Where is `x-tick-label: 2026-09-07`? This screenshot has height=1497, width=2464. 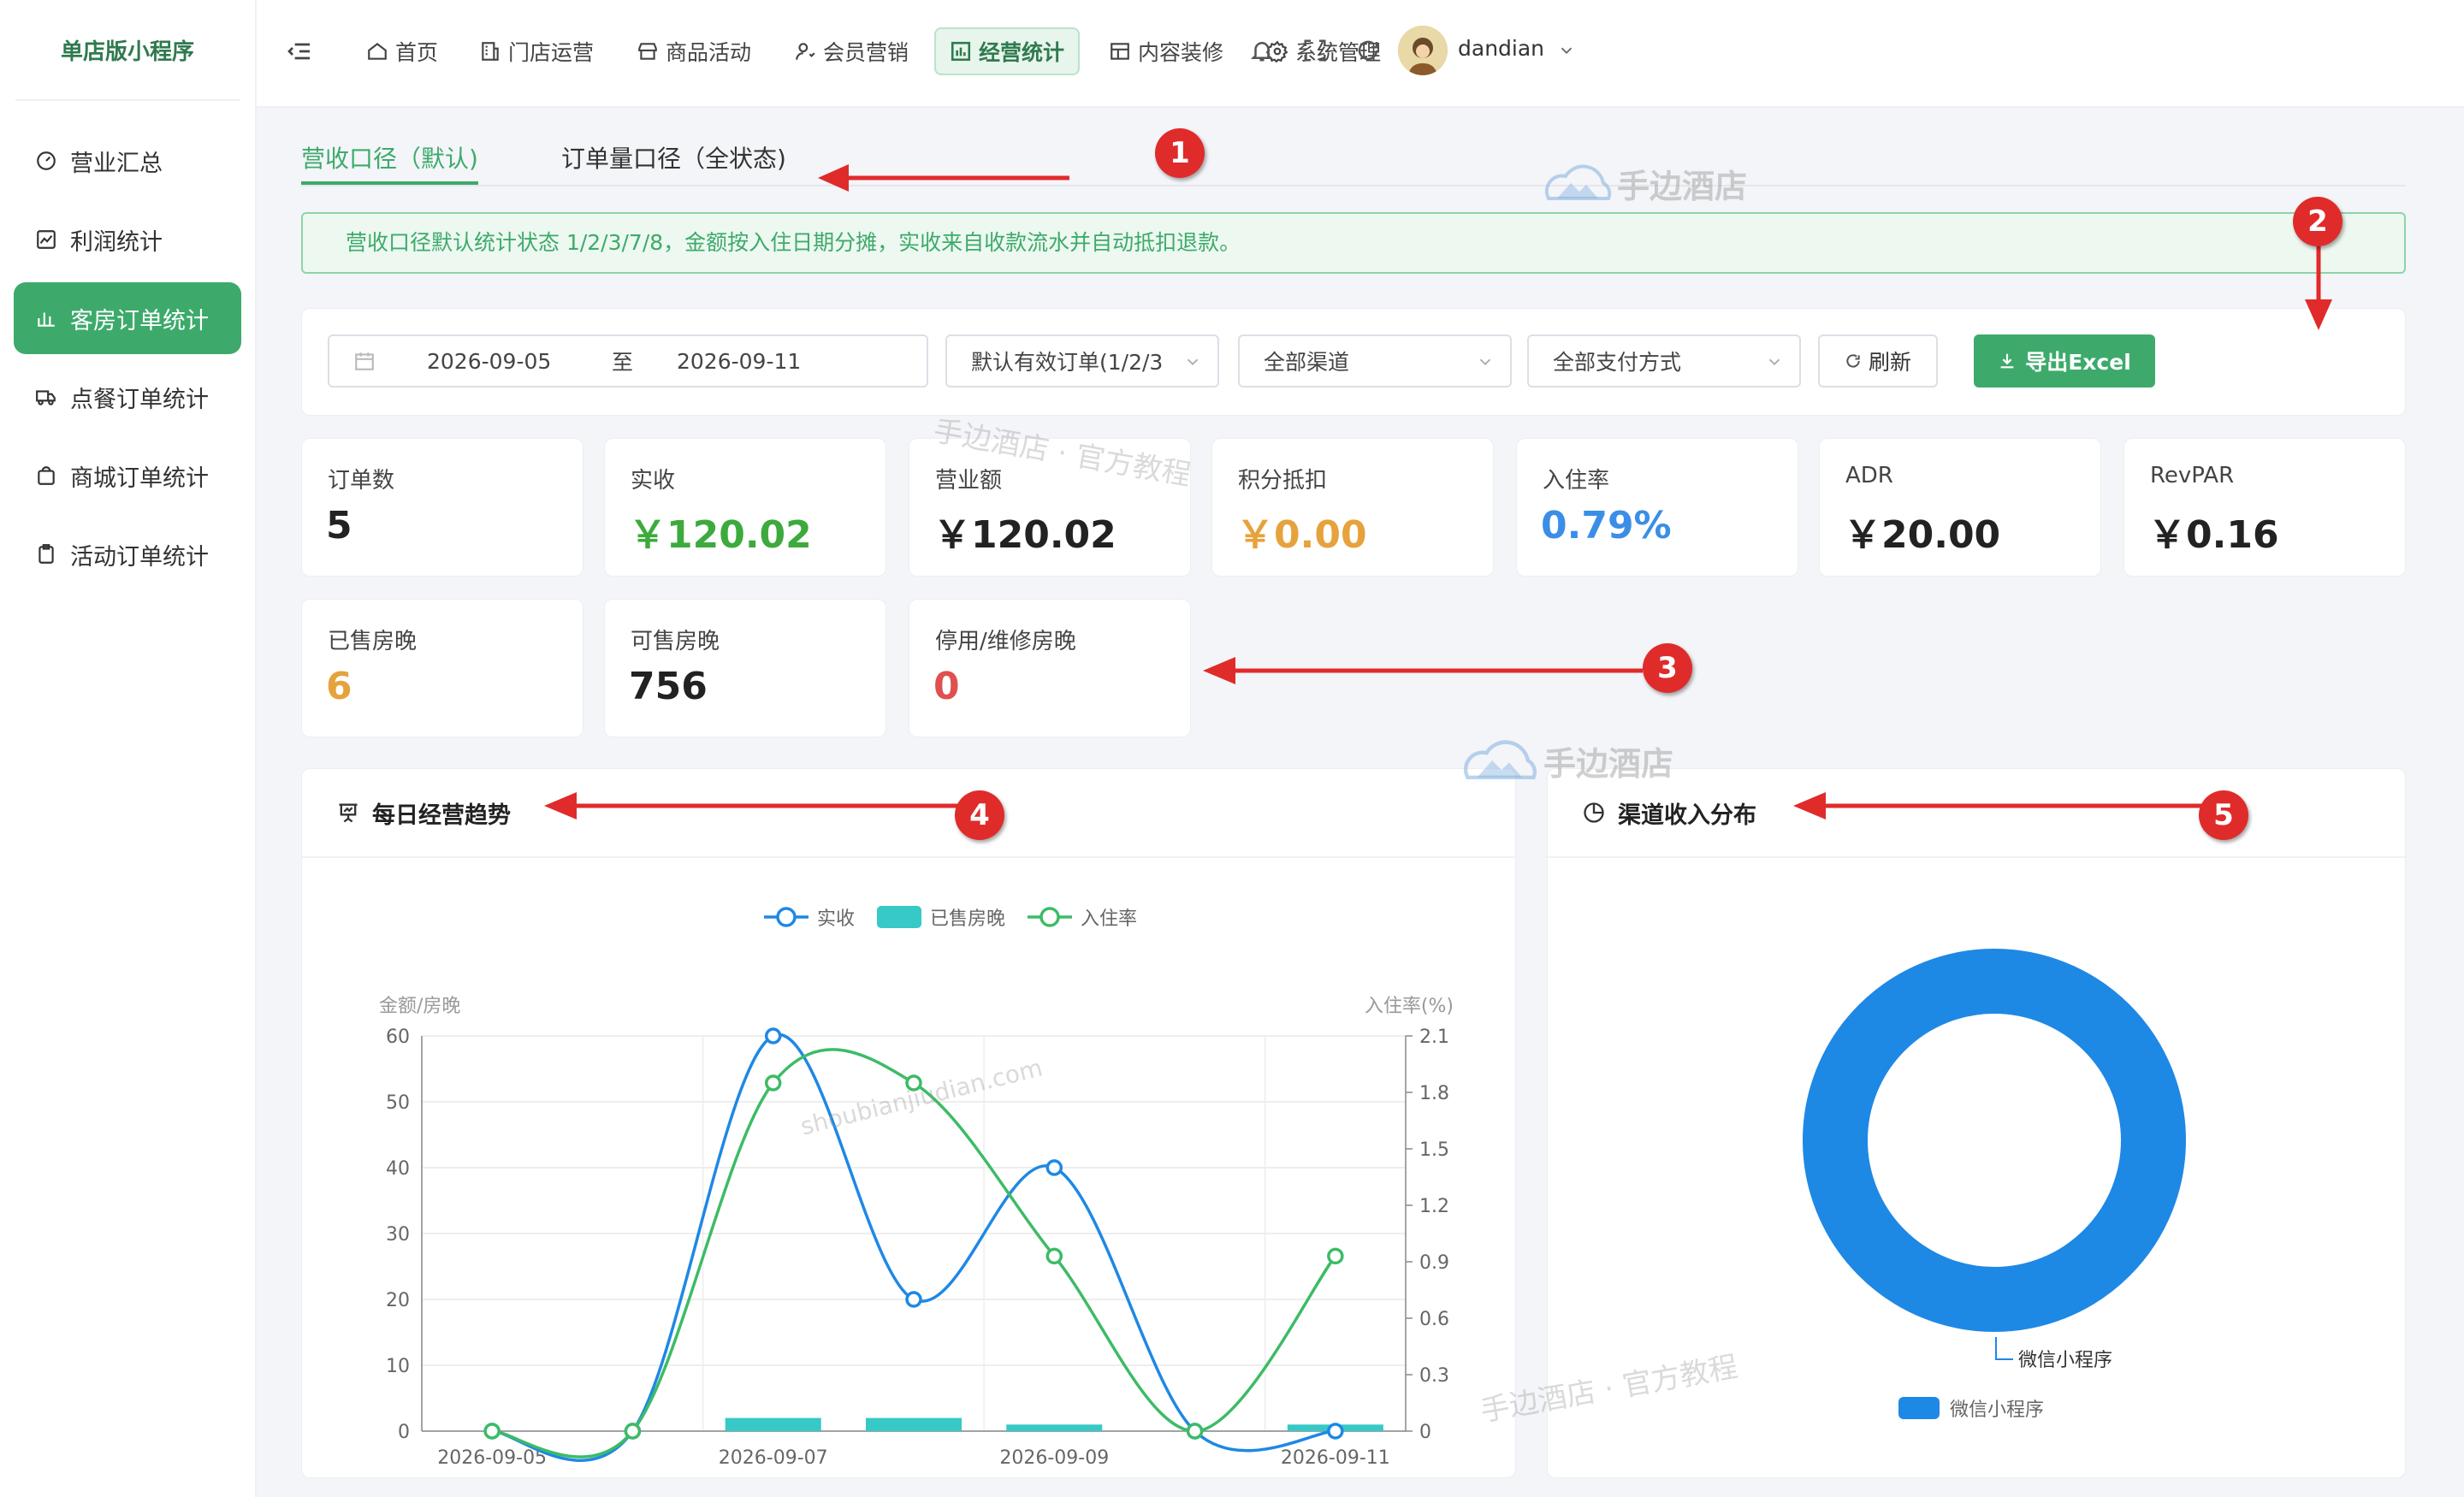 x-tick-label: 2026-09-07 is located at coordinates (773, 1458).